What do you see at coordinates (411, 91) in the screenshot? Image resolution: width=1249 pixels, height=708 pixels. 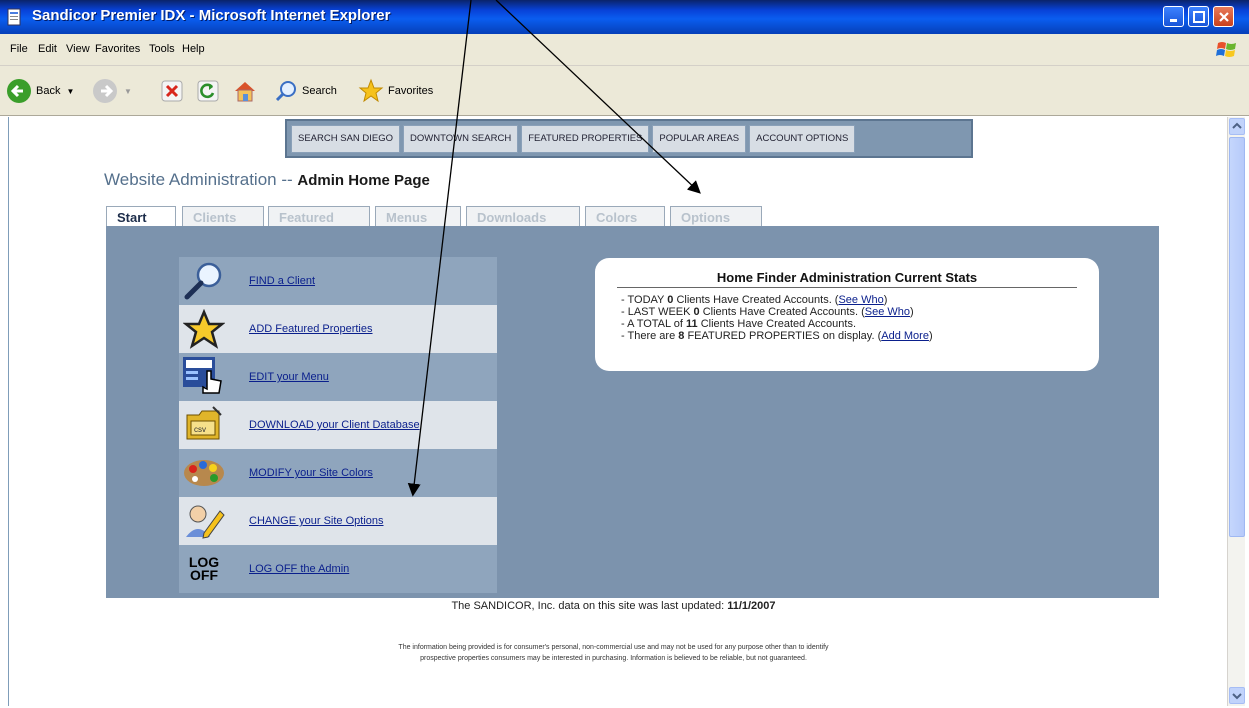 I see `favorites-label: Favorites` at bounding box center [411, 91].